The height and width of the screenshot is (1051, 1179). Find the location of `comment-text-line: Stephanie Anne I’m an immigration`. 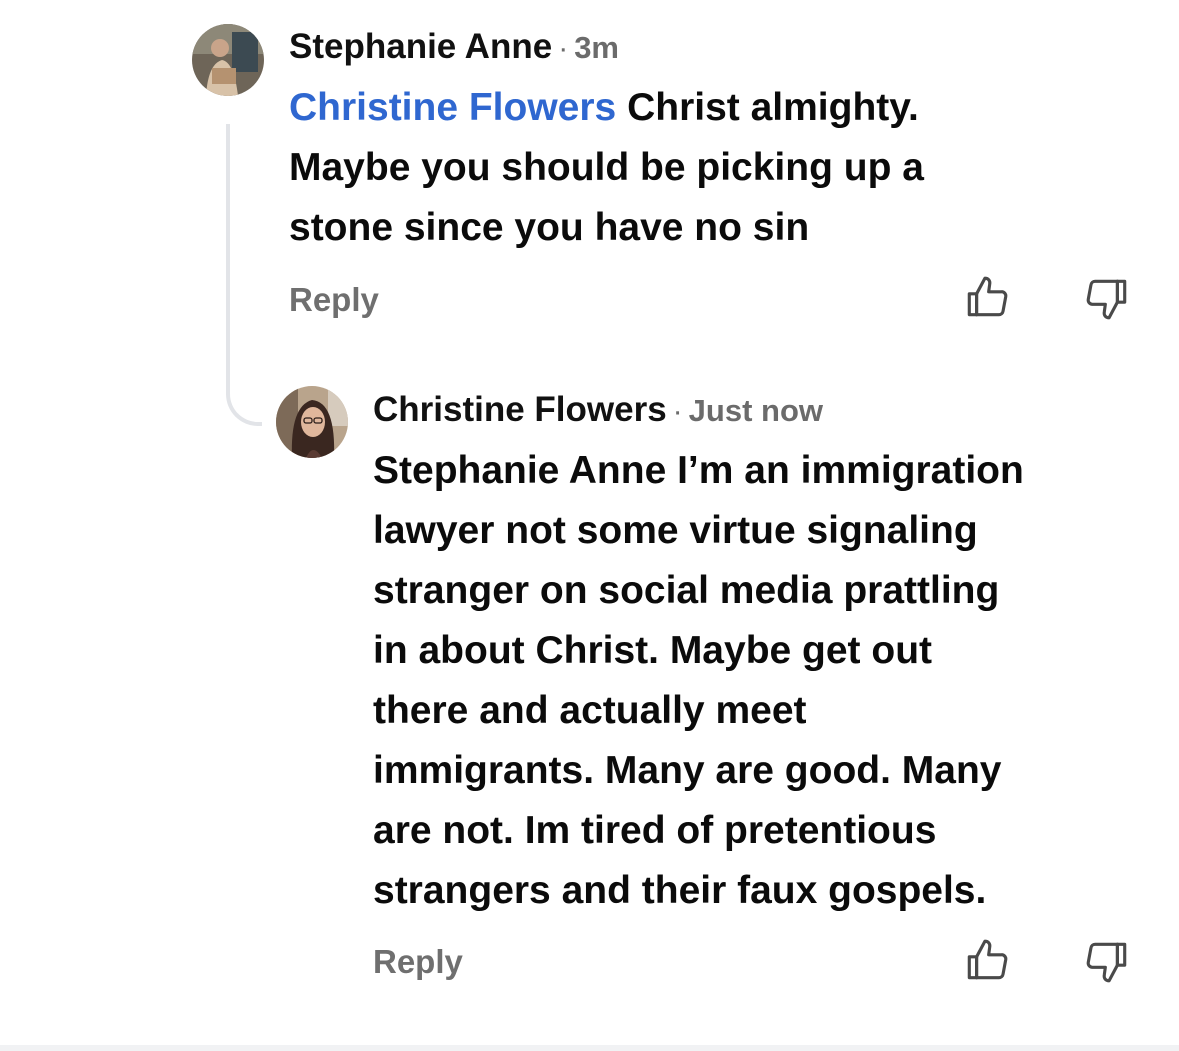

comment-text-line: Stephanie Anne I’m an immigration is located at coordinates (698, 470).